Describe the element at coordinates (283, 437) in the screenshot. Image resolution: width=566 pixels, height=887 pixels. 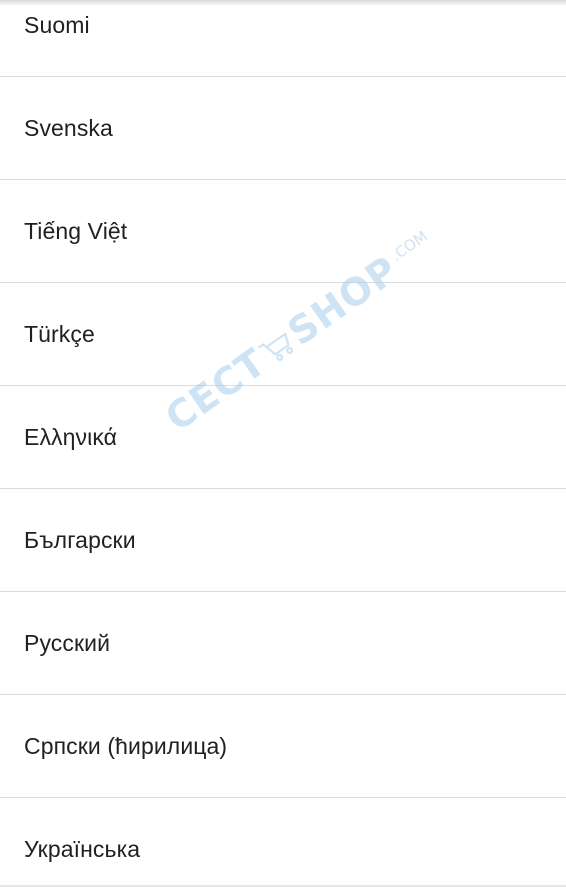
I see `language-item-greek: Ελληνικά` at that location.